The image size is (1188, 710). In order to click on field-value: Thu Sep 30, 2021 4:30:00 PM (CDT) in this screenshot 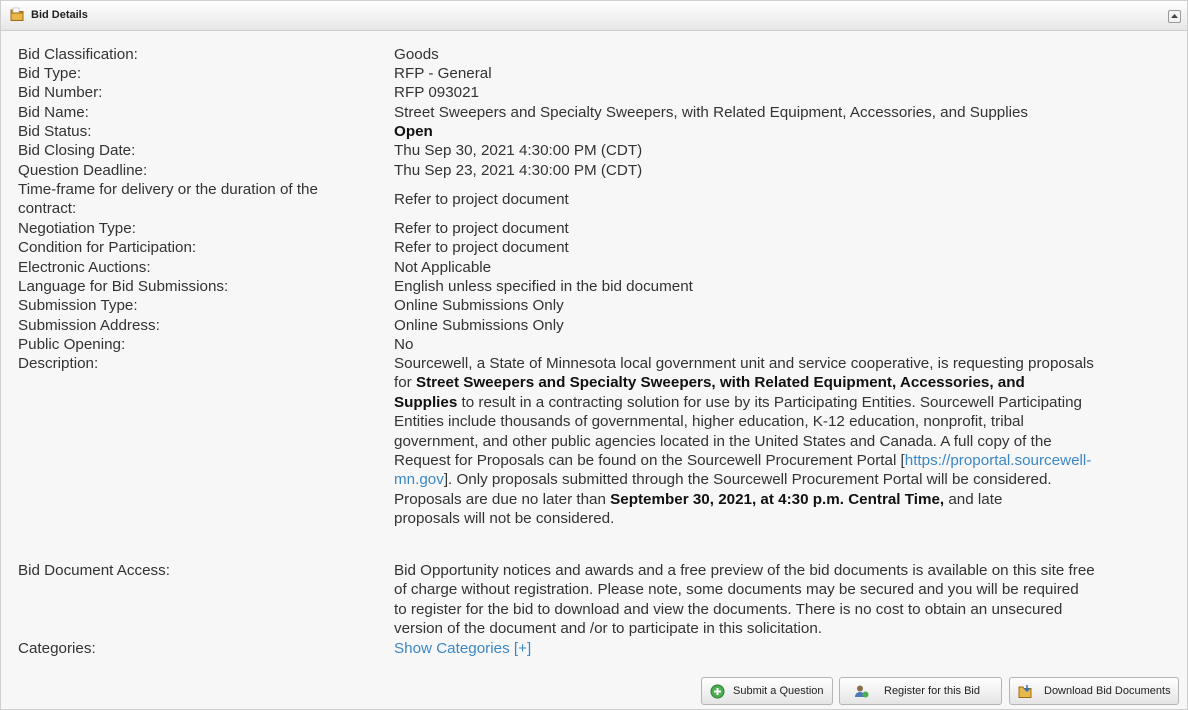, I will do `click(518, 150)`.